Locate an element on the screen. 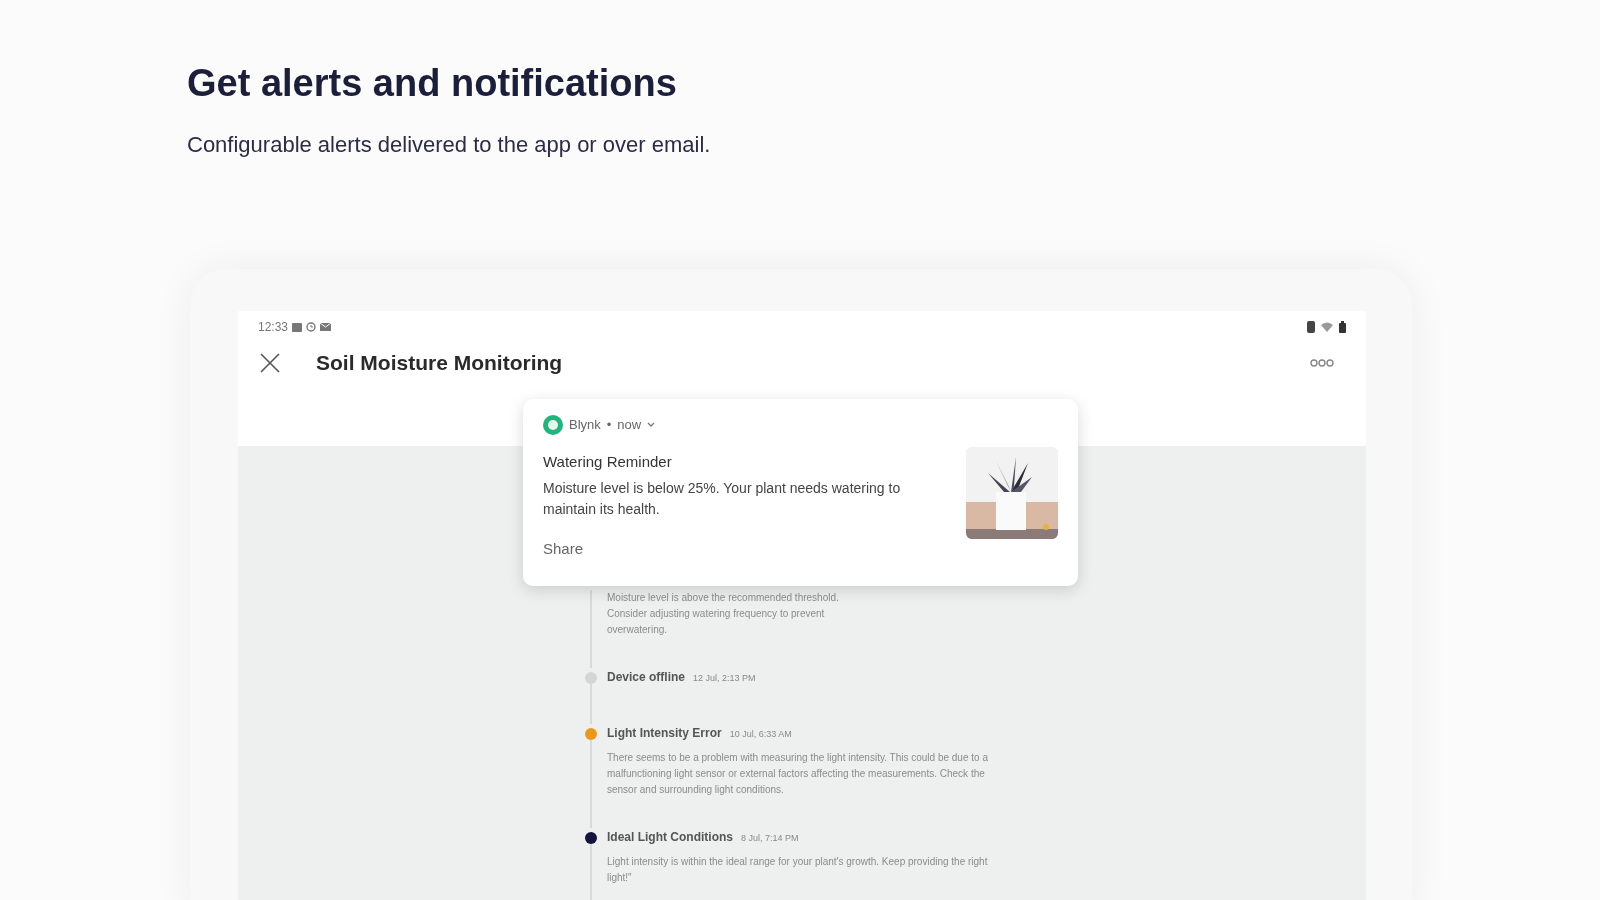 The height and width of the screenshot is (900, 1600). clock-icon is located at coordinates (311, 327).